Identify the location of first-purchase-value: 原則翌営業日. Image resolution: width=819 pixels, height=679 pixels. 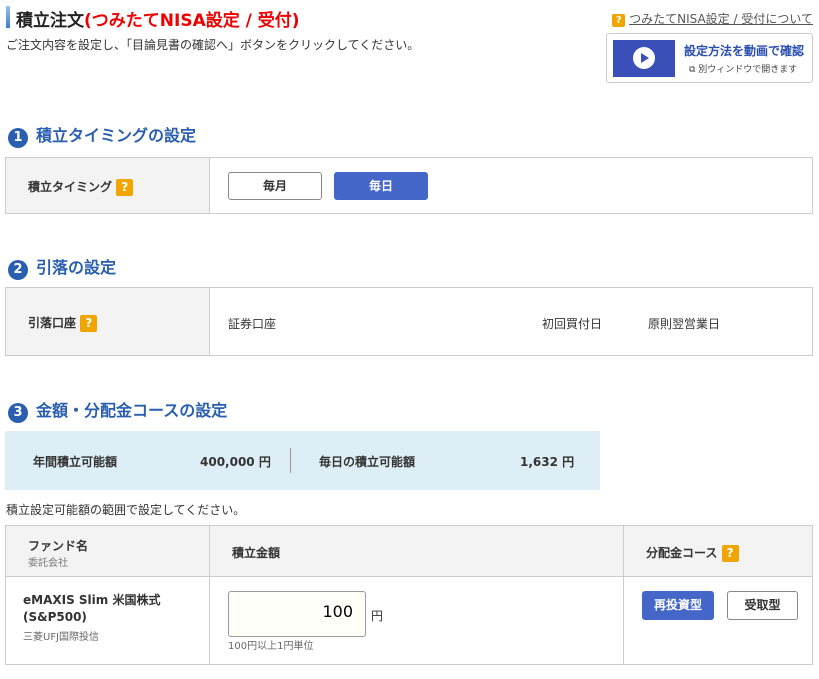
(684, 324).